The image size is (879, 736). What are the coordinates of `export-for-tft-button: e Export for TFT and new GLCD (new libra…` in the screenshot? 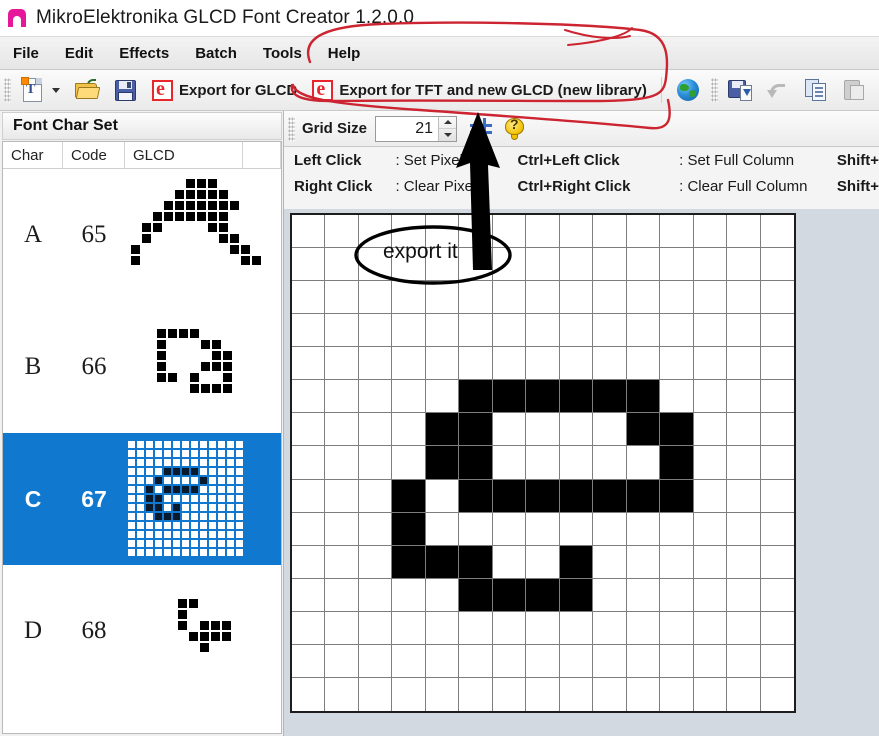 It's located at (479, 90).